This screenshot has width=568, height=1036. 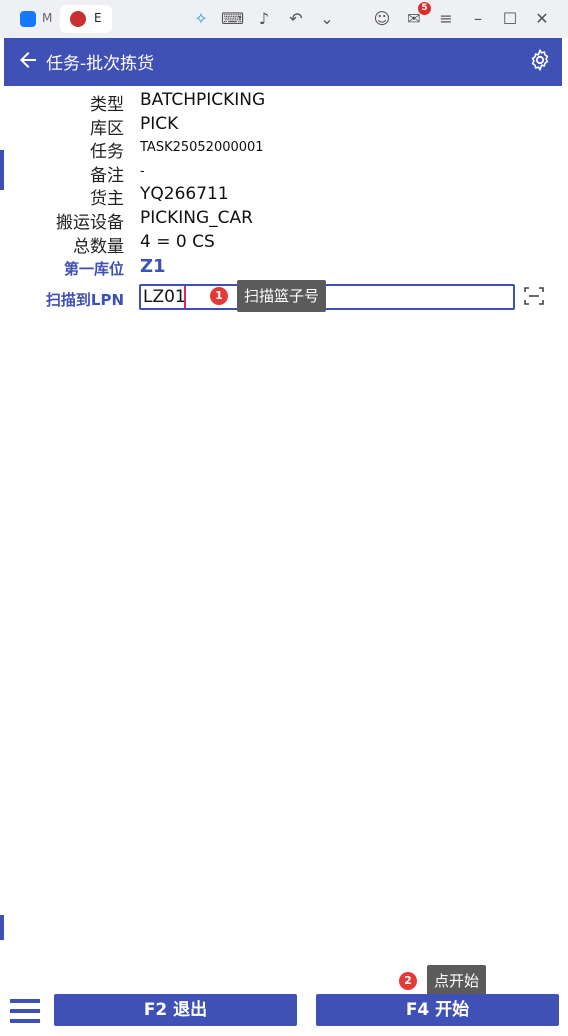 I want to click on step-badge: 1, so click(x=219, y=296).